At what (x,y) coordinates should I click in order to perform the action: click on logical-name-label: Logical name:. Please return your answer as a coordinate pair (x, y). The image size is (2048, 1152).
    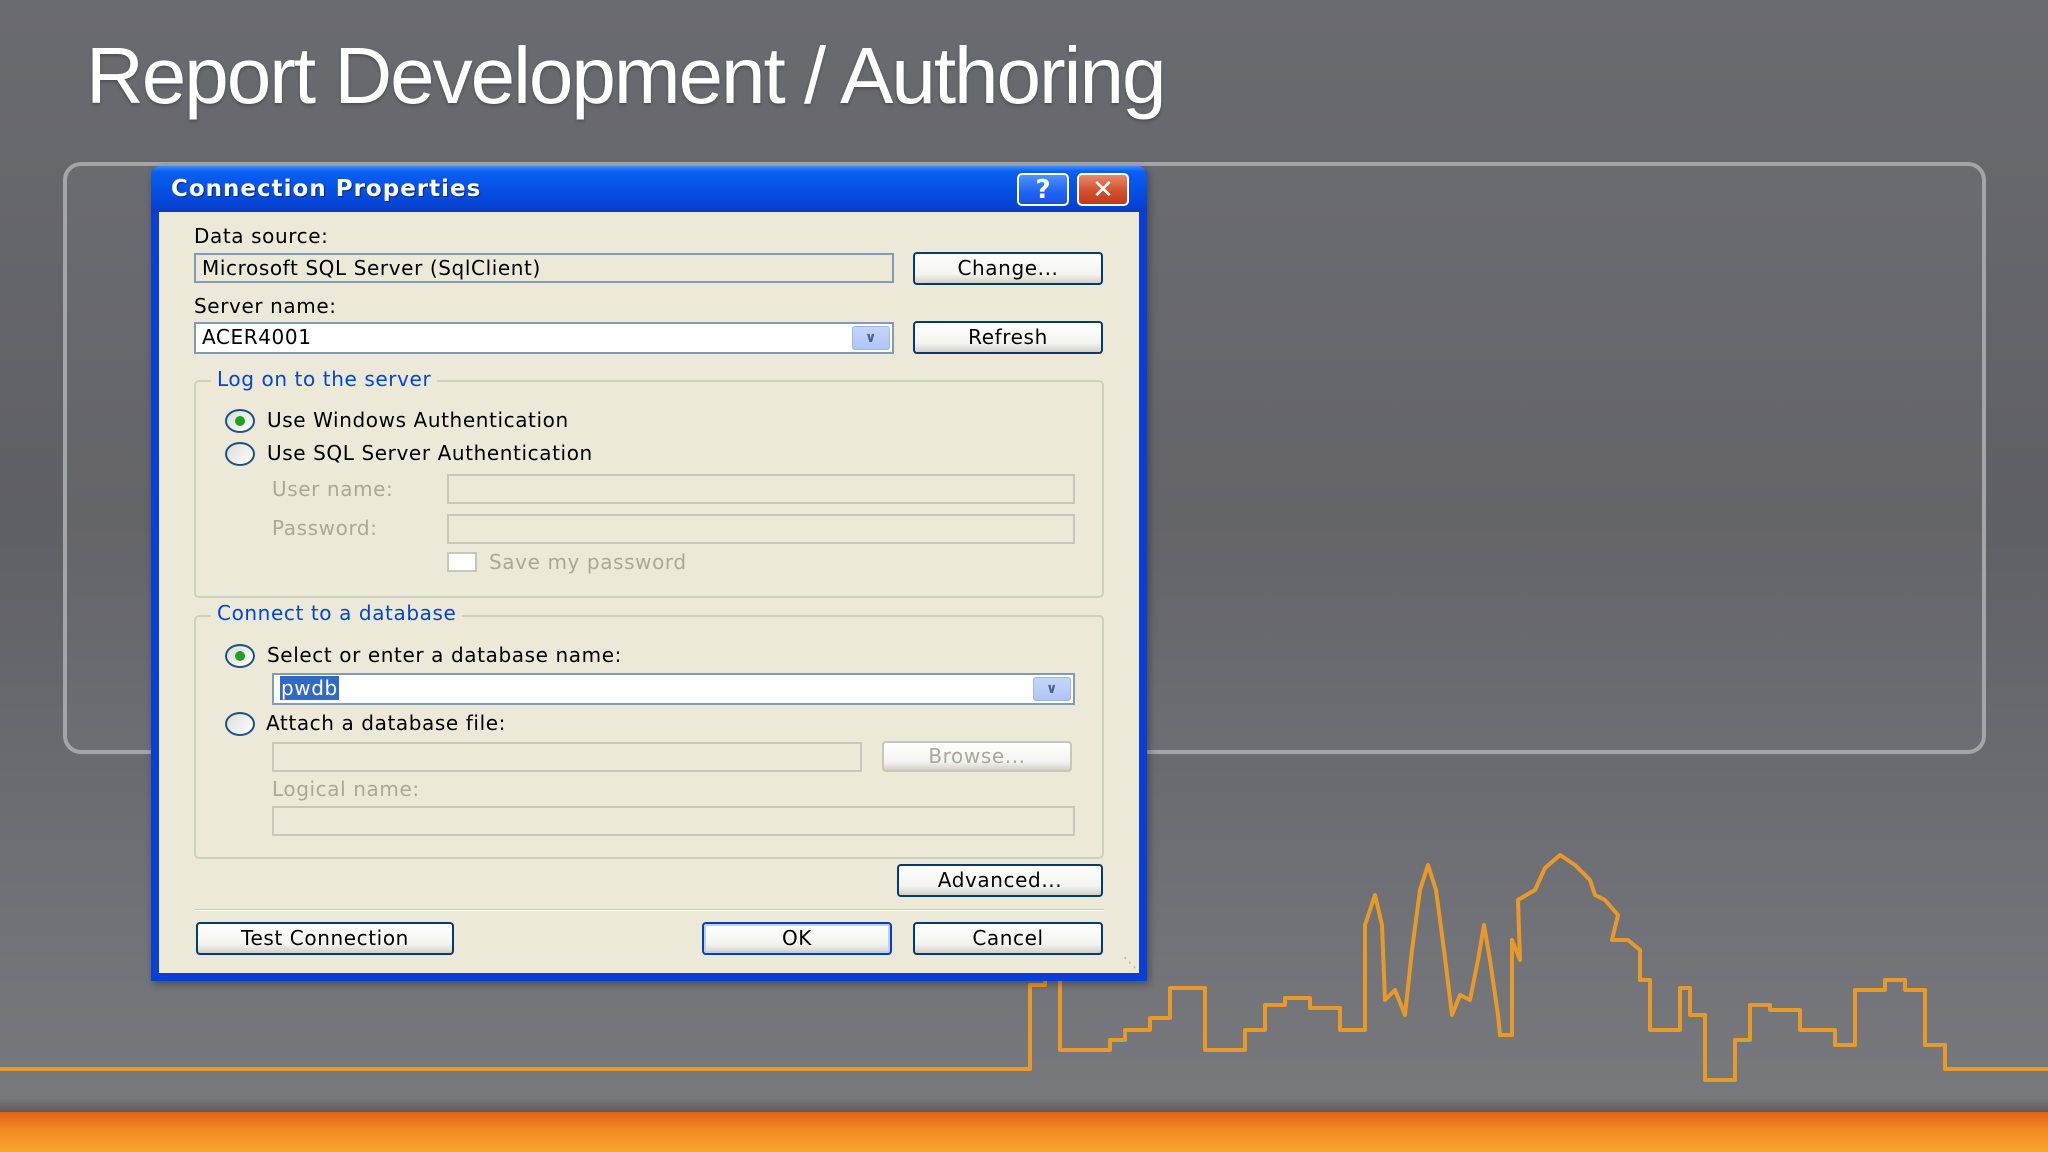
    Looking at the image, I should click on (346, 789).